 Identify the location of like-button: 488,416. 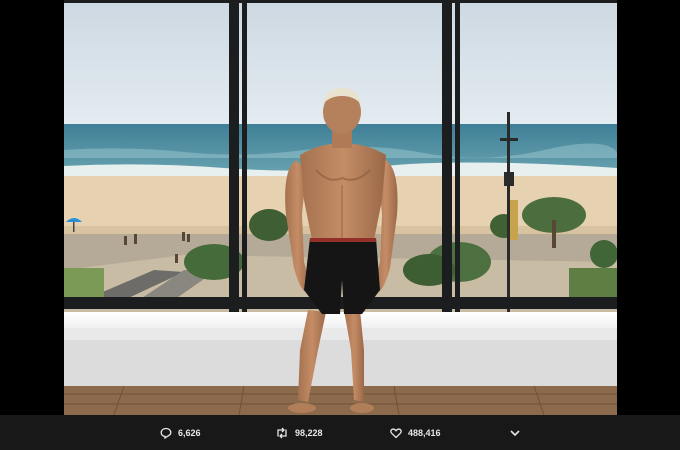
(415, 432).